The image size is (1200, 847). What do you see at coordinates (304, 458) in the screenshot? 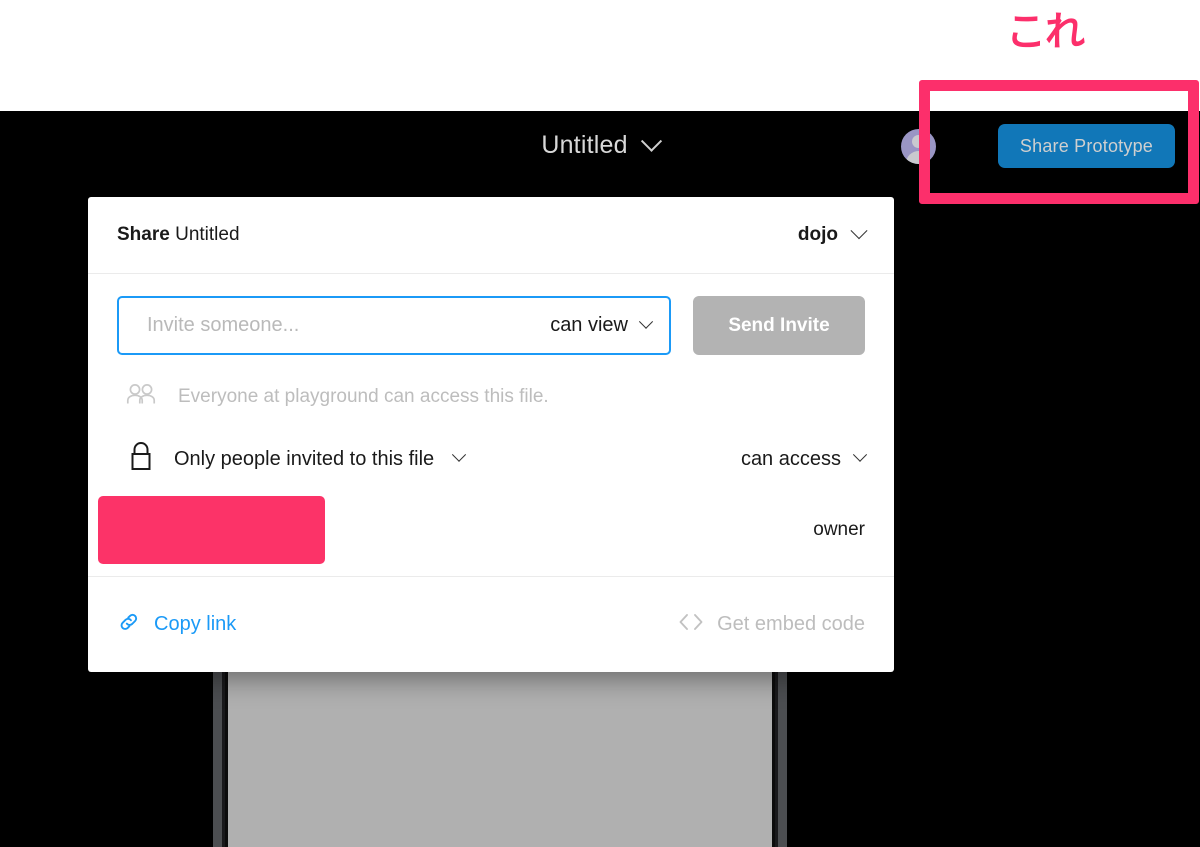
I see `file-access-scope-label: Only people invited to this file` at bounding box center [304, 458].